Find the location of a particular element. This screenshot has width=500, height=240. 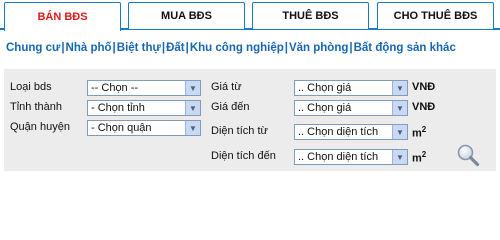

area-from-select-value: .. Chọn diện tích is located at coordinates (338, 132).